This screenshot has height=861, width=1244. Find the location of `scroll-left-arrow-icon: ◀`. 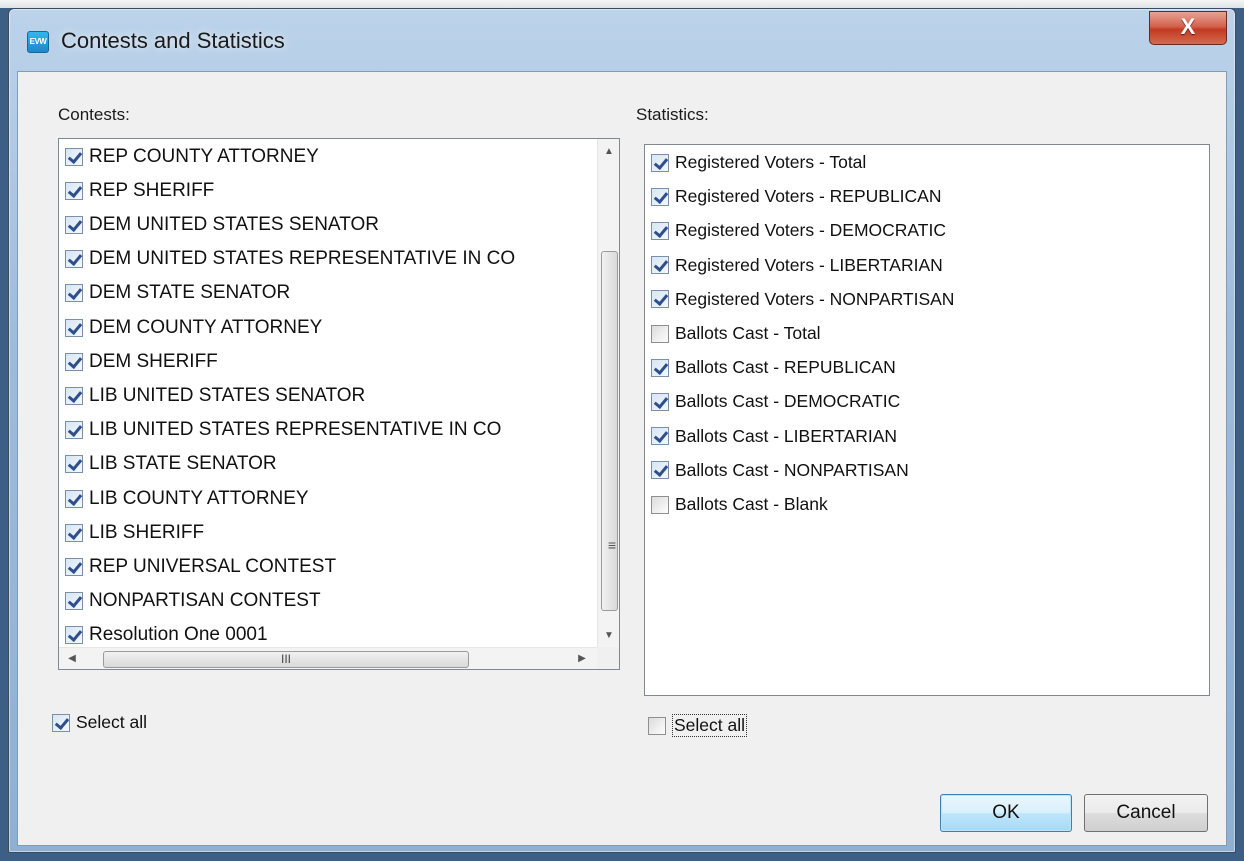

scroll-left-arrow-icon: ◀ is located at coordinates (72, 659).